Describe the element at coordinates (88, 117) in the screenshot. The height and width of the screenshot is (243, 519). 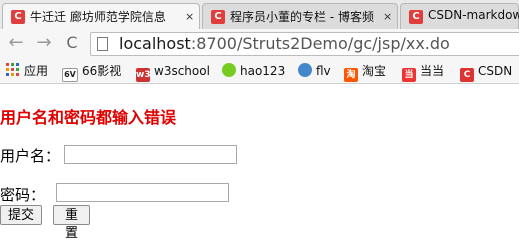
I see `error-message: 用户名和密码都输入错误` at that location.